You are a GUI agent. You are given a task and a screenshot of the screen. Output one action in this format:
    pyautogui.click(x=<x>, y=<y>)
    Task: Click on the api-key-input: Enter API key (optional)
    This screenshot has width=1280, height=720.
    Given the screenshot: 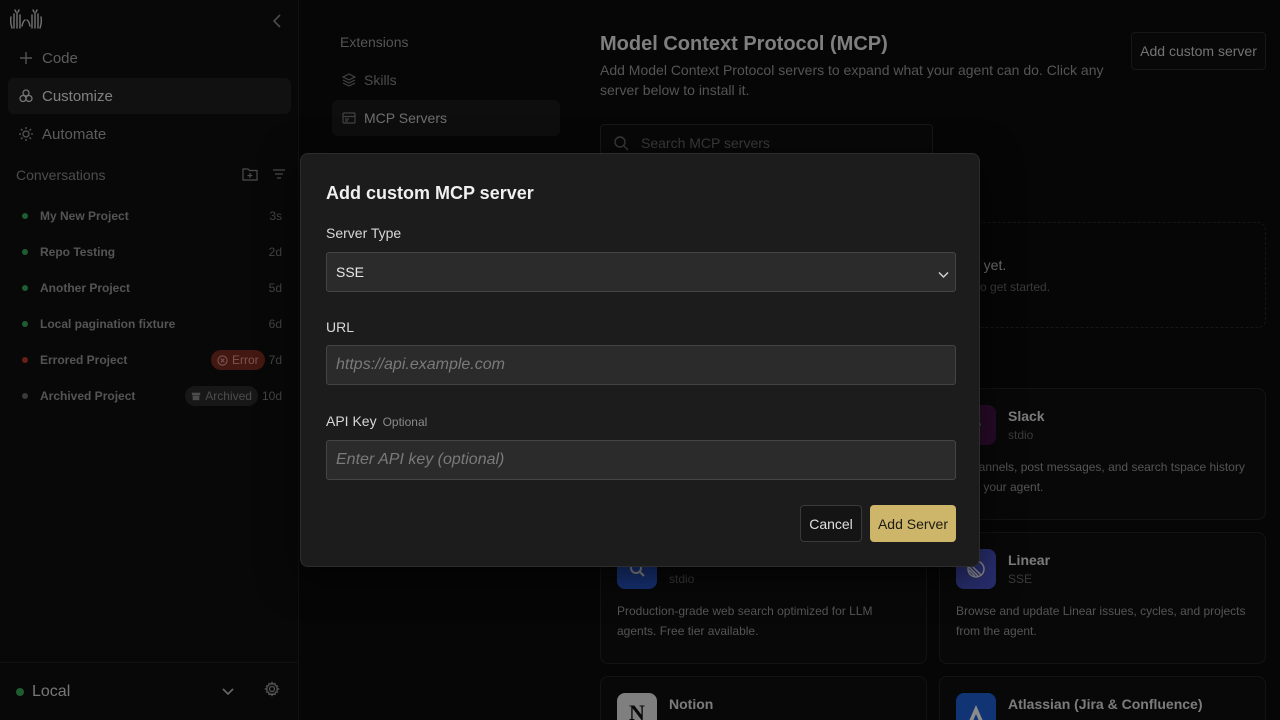 What is the action you would take?
    pyautogui.click(x=641, y=460)
    